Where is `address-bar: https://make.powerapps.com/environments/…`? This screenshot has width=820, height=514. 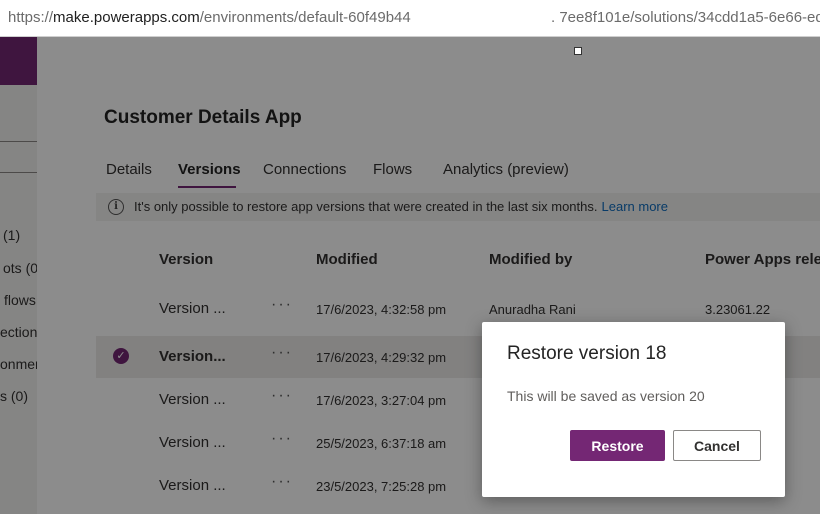 address-bar: https://make.powerapps.com/environments/… is located at coordinates (410, 18).